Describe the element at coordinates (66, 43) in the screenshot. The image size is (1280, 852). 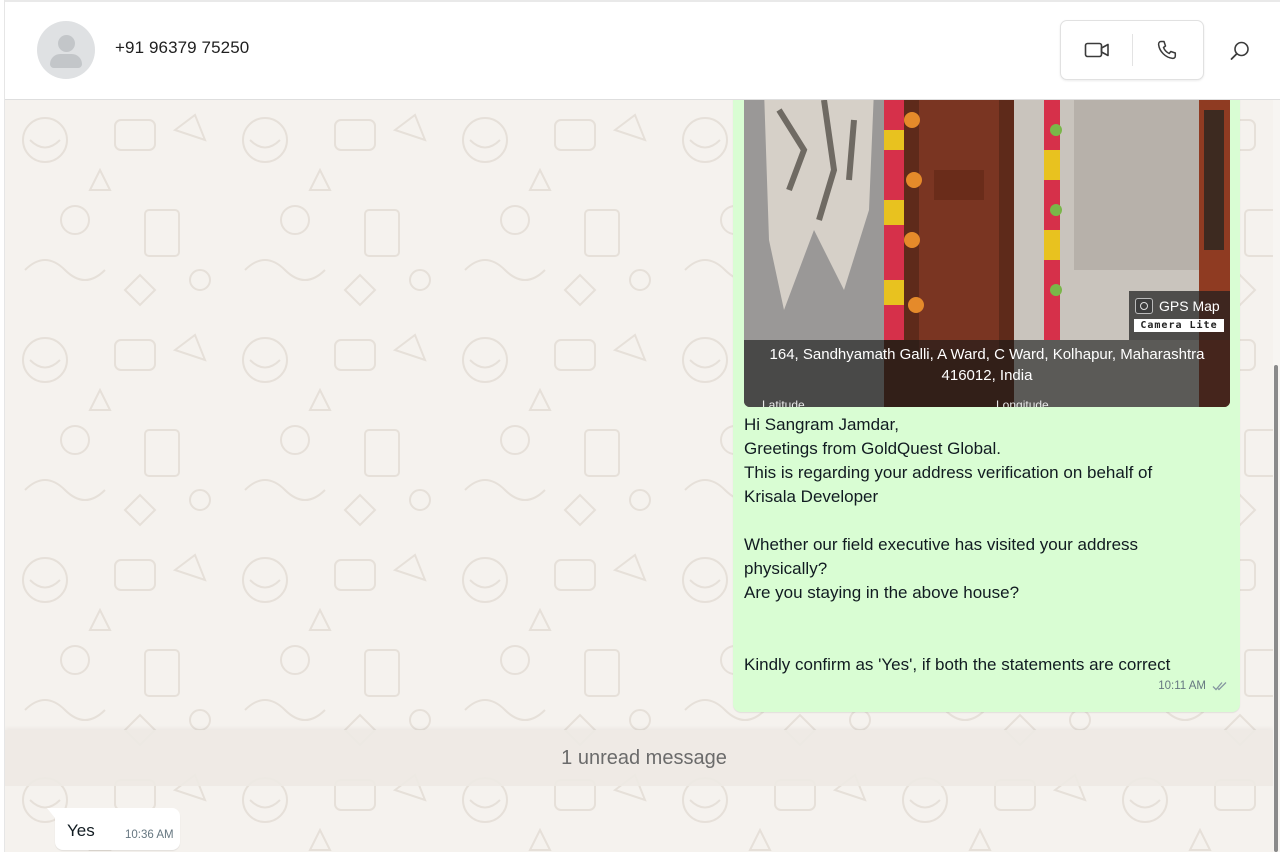
I see `person-placeholder-icon` at that location.